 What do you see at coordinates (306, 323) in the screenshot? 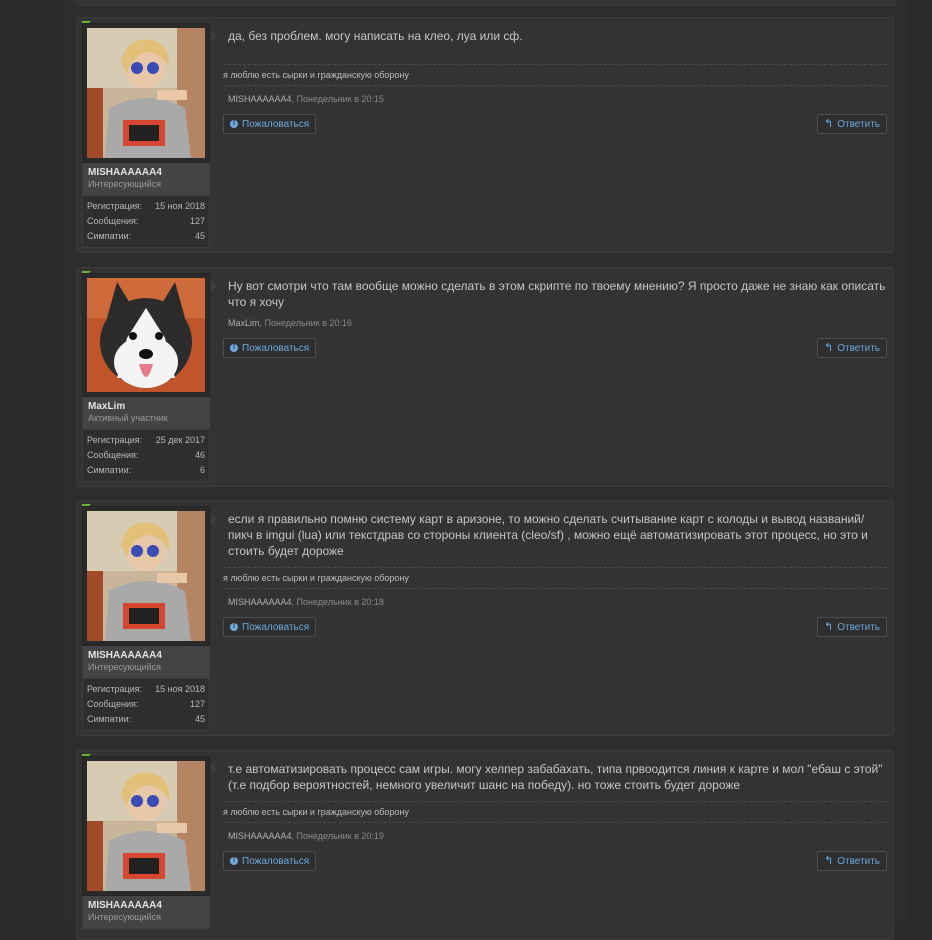
I see `post-date-link: , Понедельник в 20:16` at bounding box center [306, 323].